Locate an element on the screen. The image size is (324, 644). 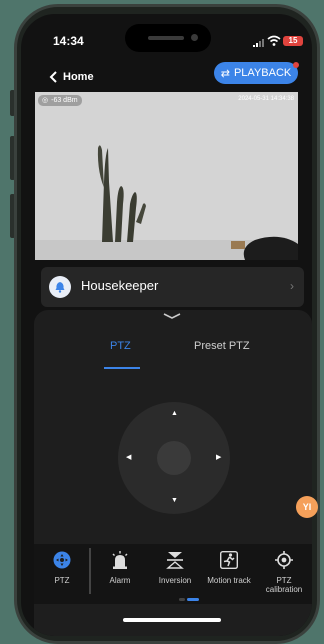
inversion-icon is located at coordinates (175, 560).